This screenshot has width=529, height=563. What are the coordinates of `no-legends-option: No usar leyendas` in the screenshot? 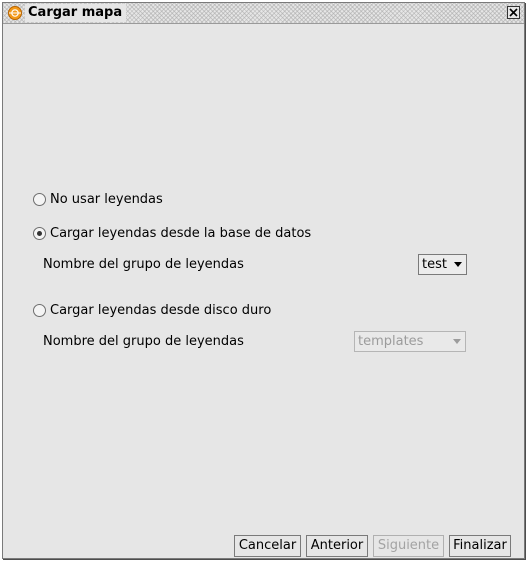 It's located at (98, 199).